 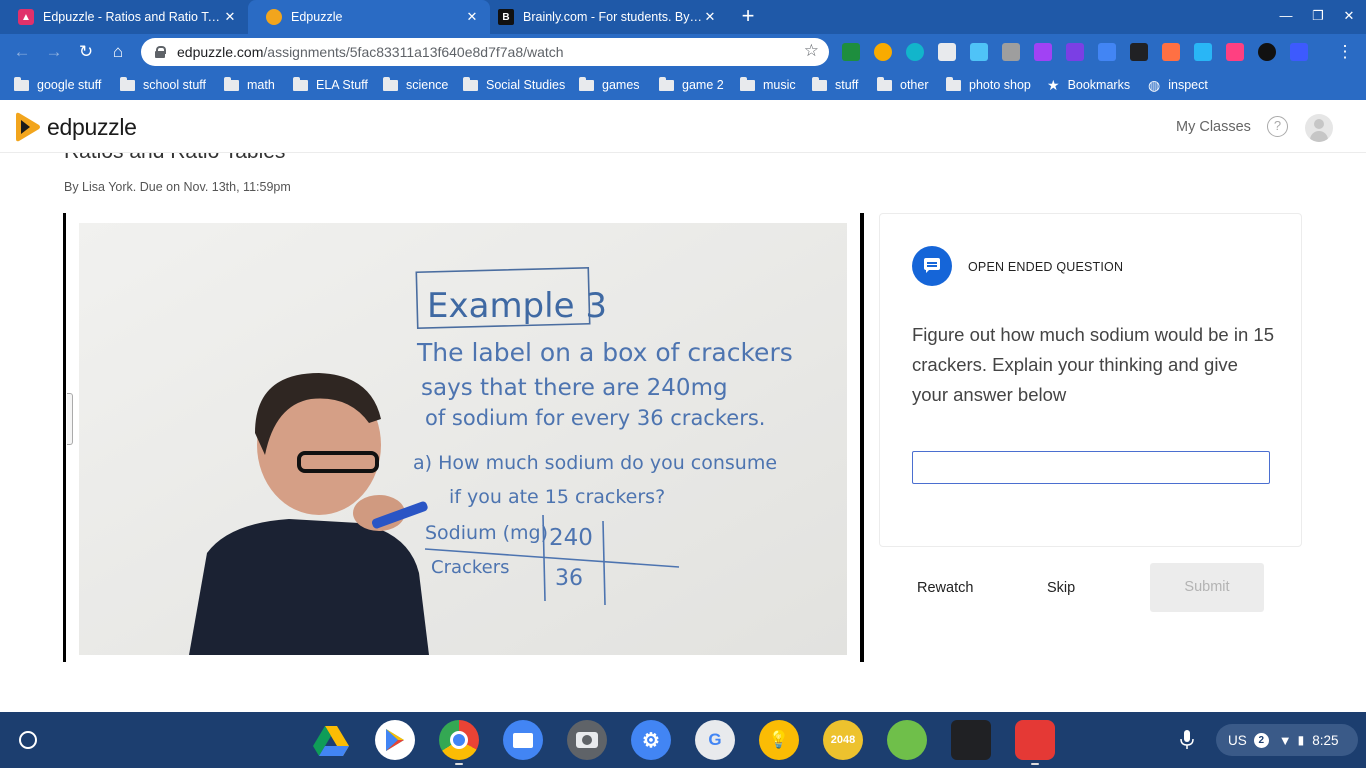 What do you see at coordinates (514, 85) in the screenshot?
I see `bookmark-folder: Social Studies` at bounding box center [514, 85].